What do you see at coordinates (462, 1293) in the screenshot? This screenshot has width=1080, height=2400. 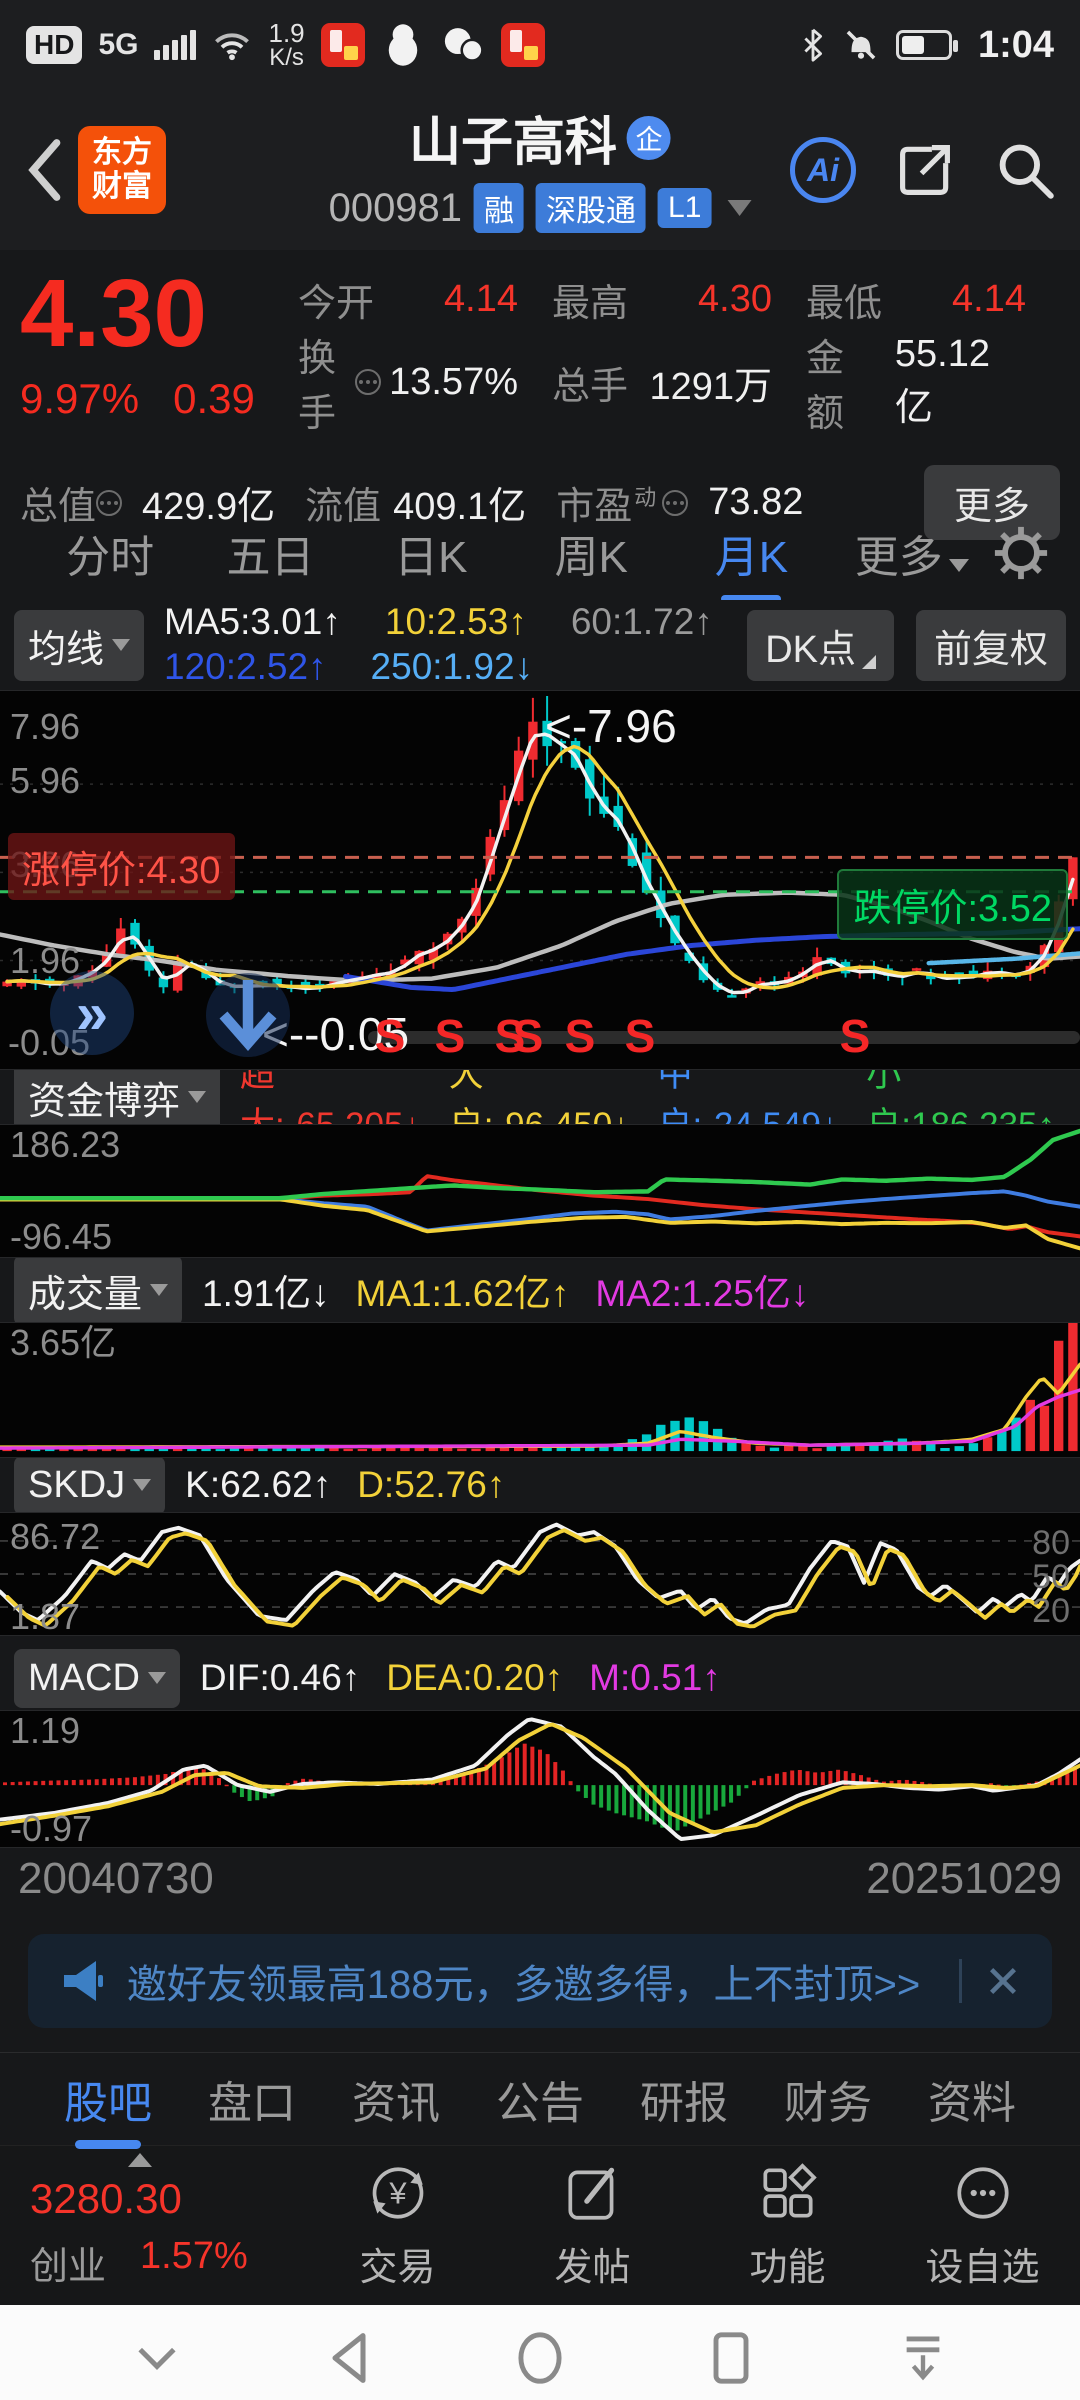 I see `volume-ma1: MA1:1.62亿↑` at bounding box center [462, 1293].